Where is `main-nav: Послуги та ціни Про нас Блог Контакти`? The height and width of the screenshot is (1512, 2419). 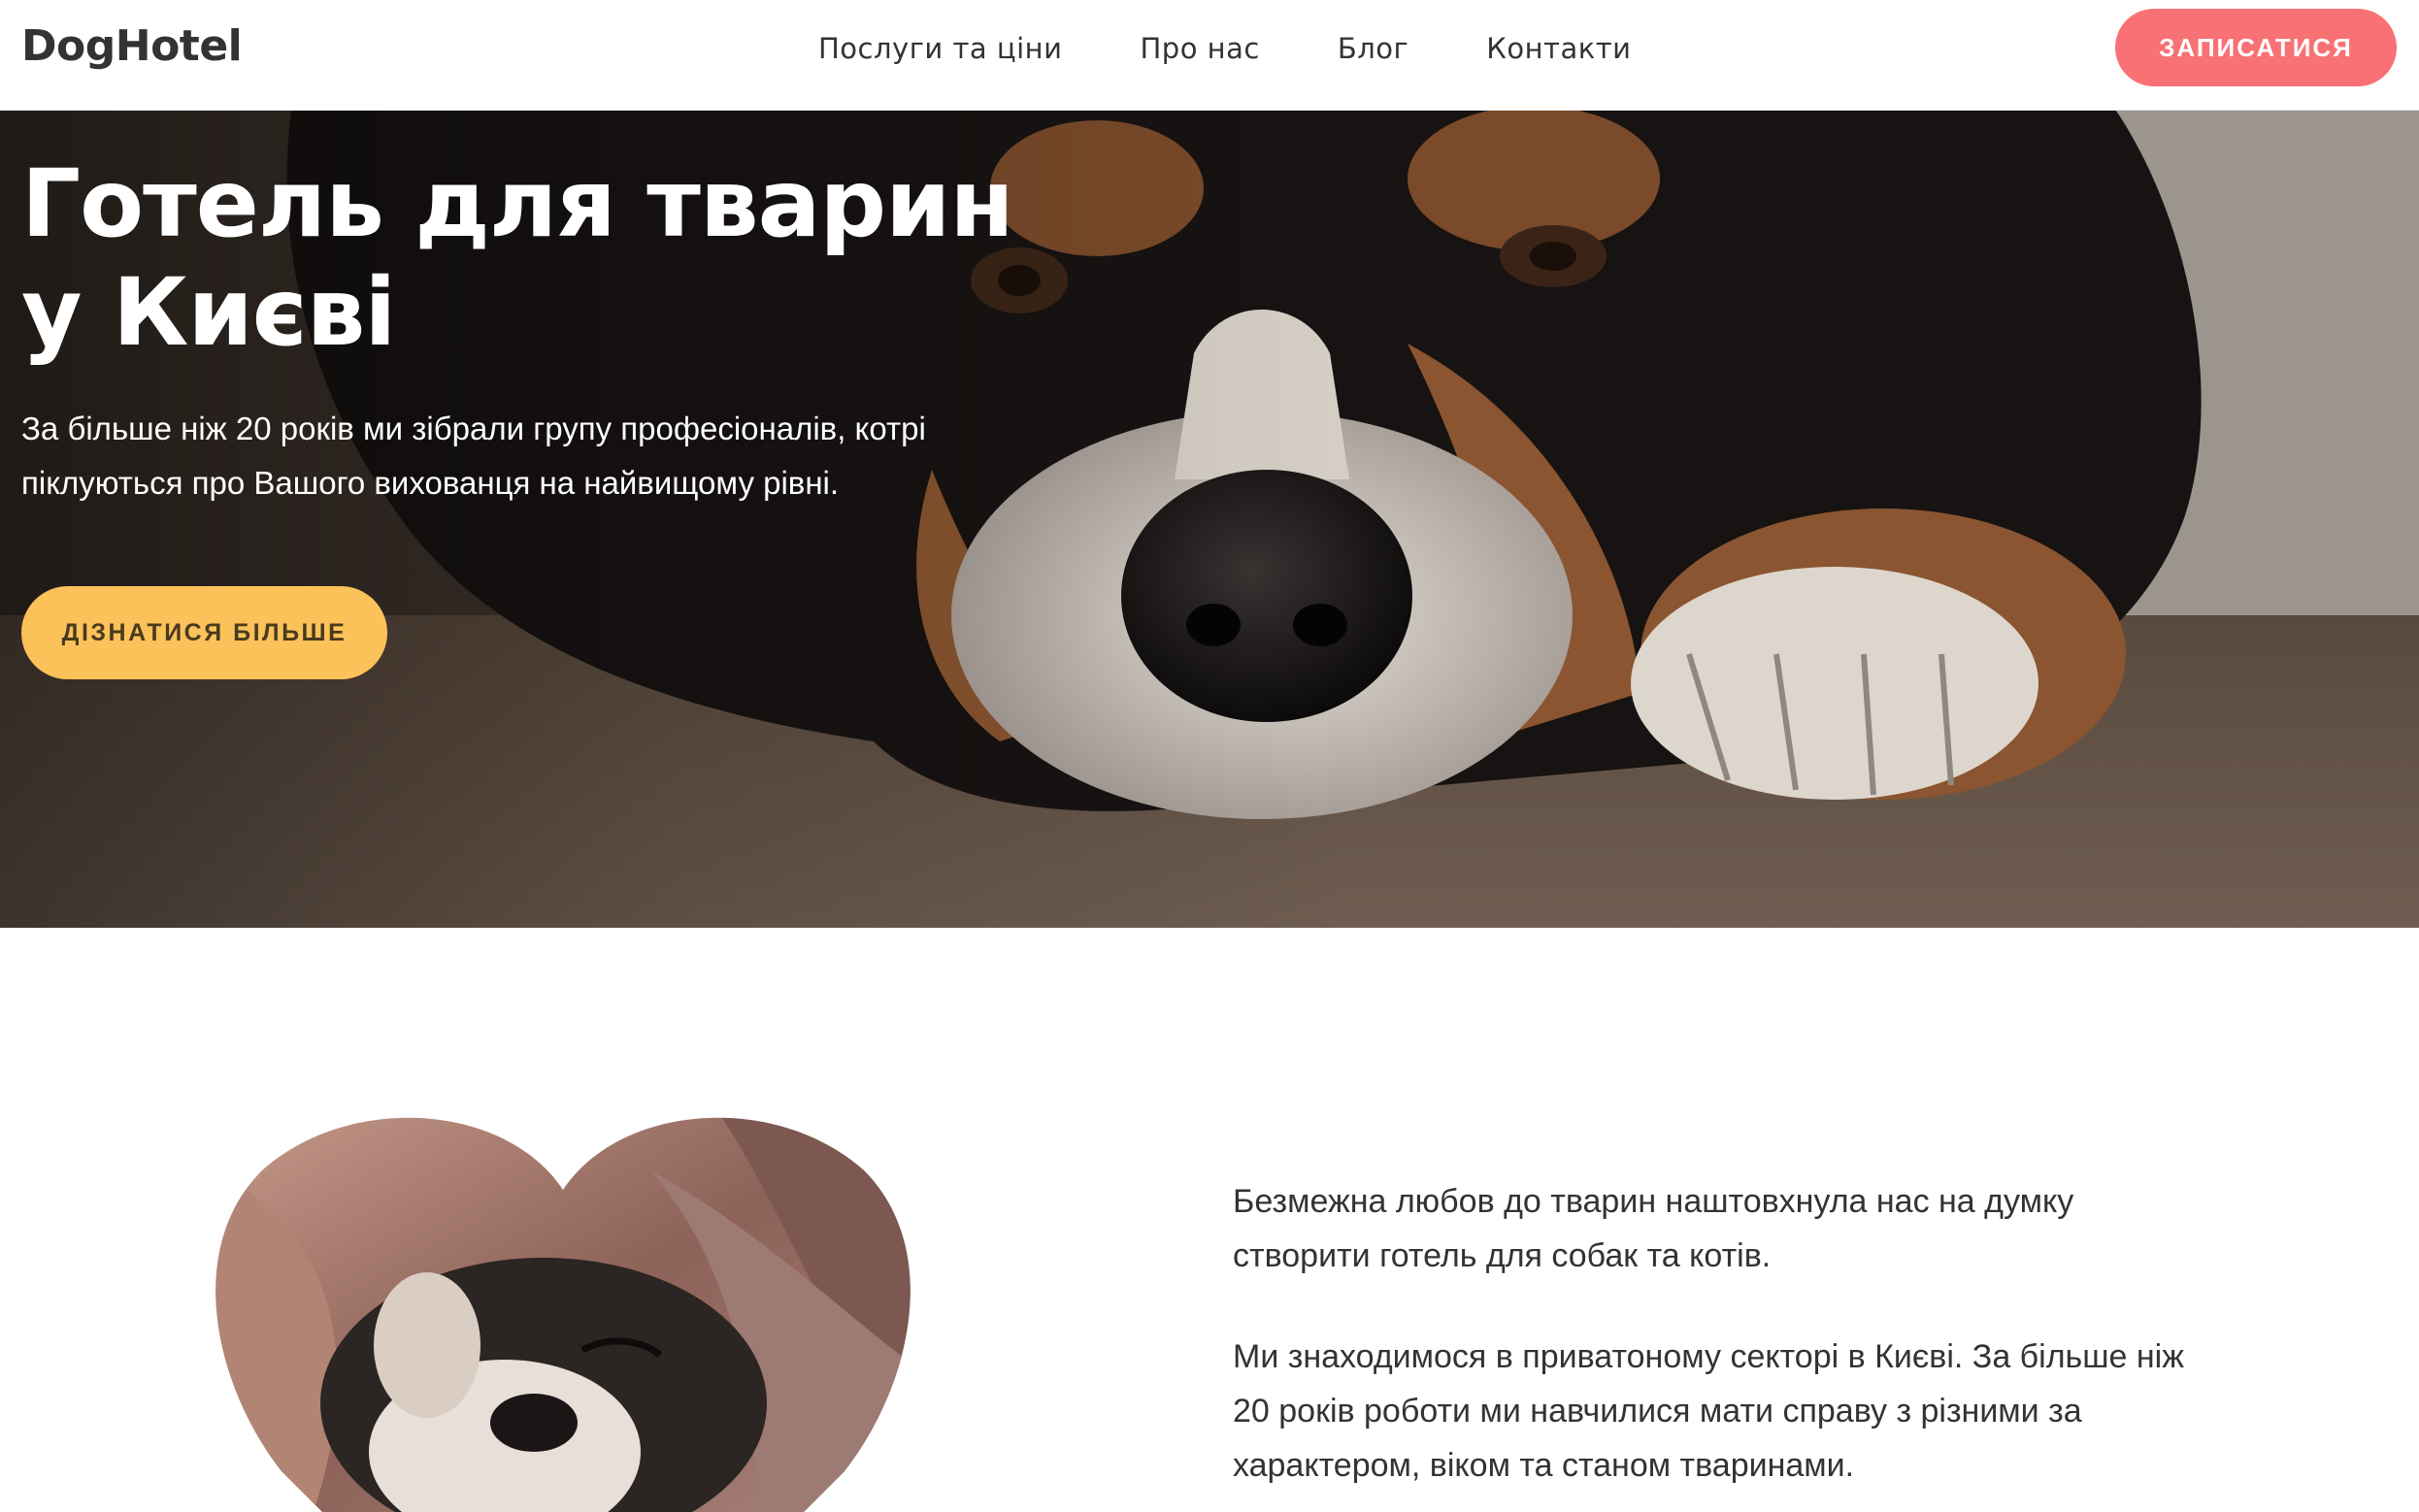
main-nav: Послуги та ціни Про нас Блог Контакти is located at coordinates (1224, 48).